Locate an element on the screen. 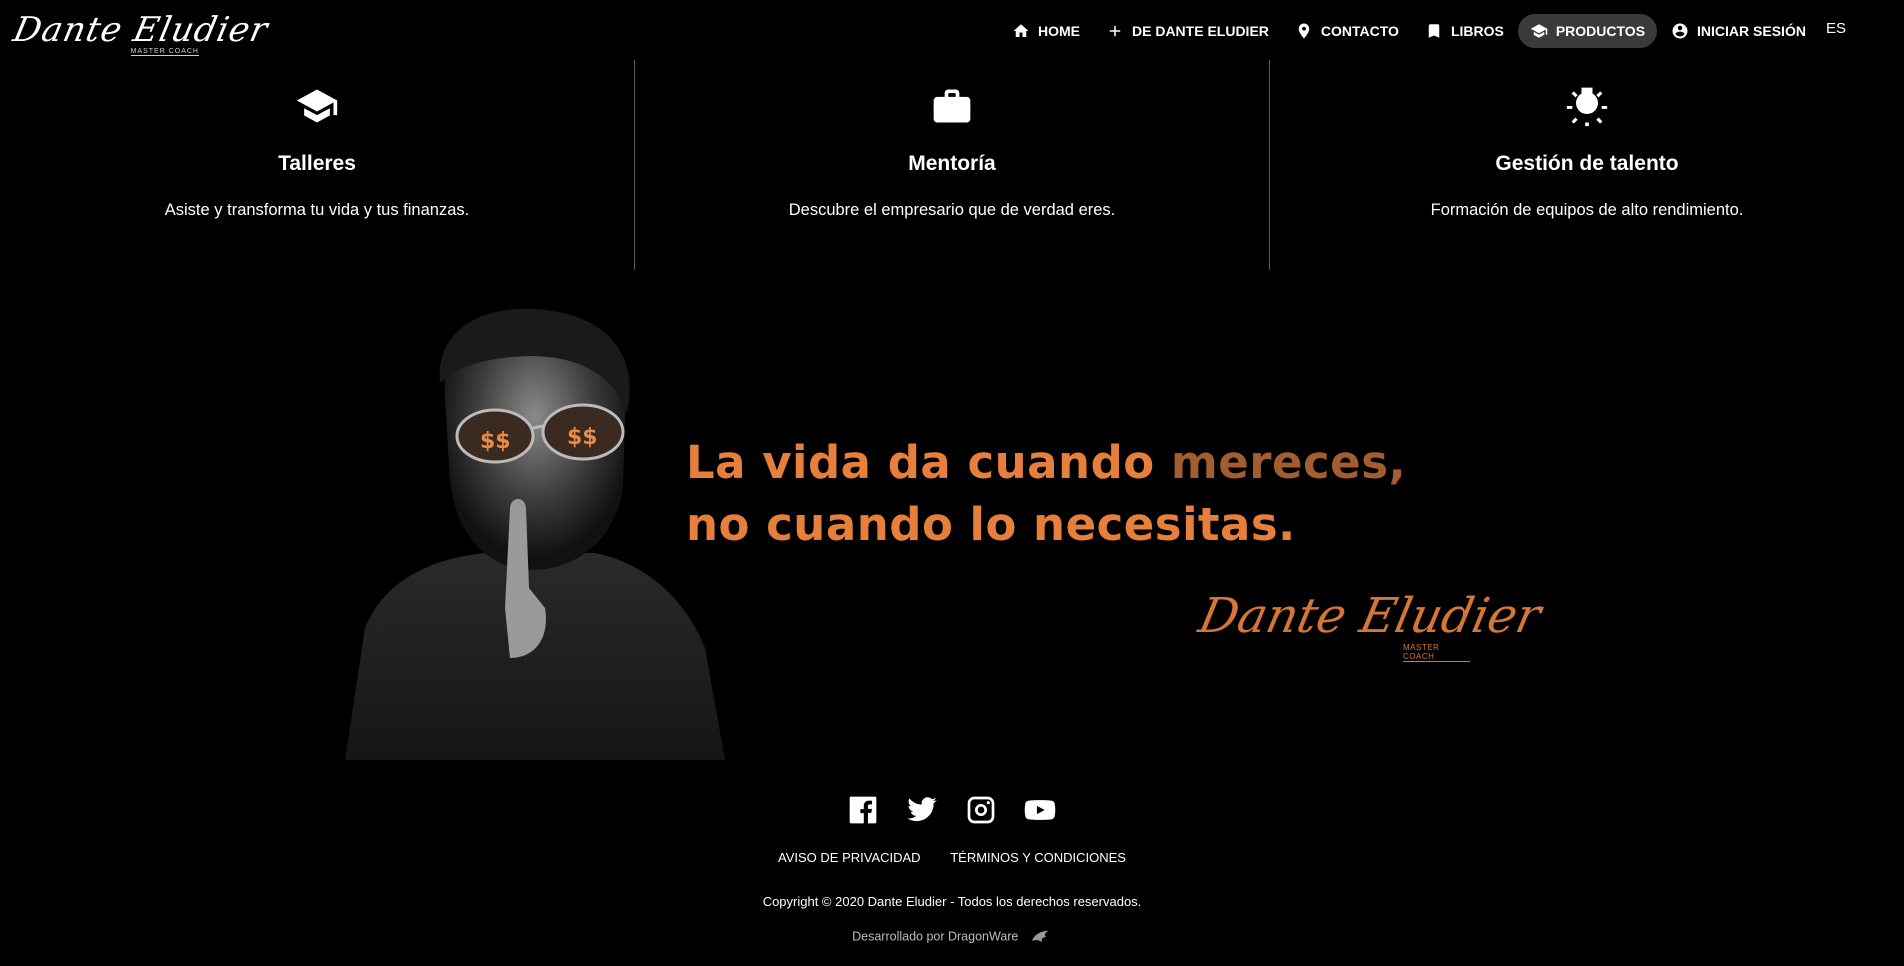 The image size is (1904, 966). nav-contacto: CONTACTO is located at coordinates (1347, 31).